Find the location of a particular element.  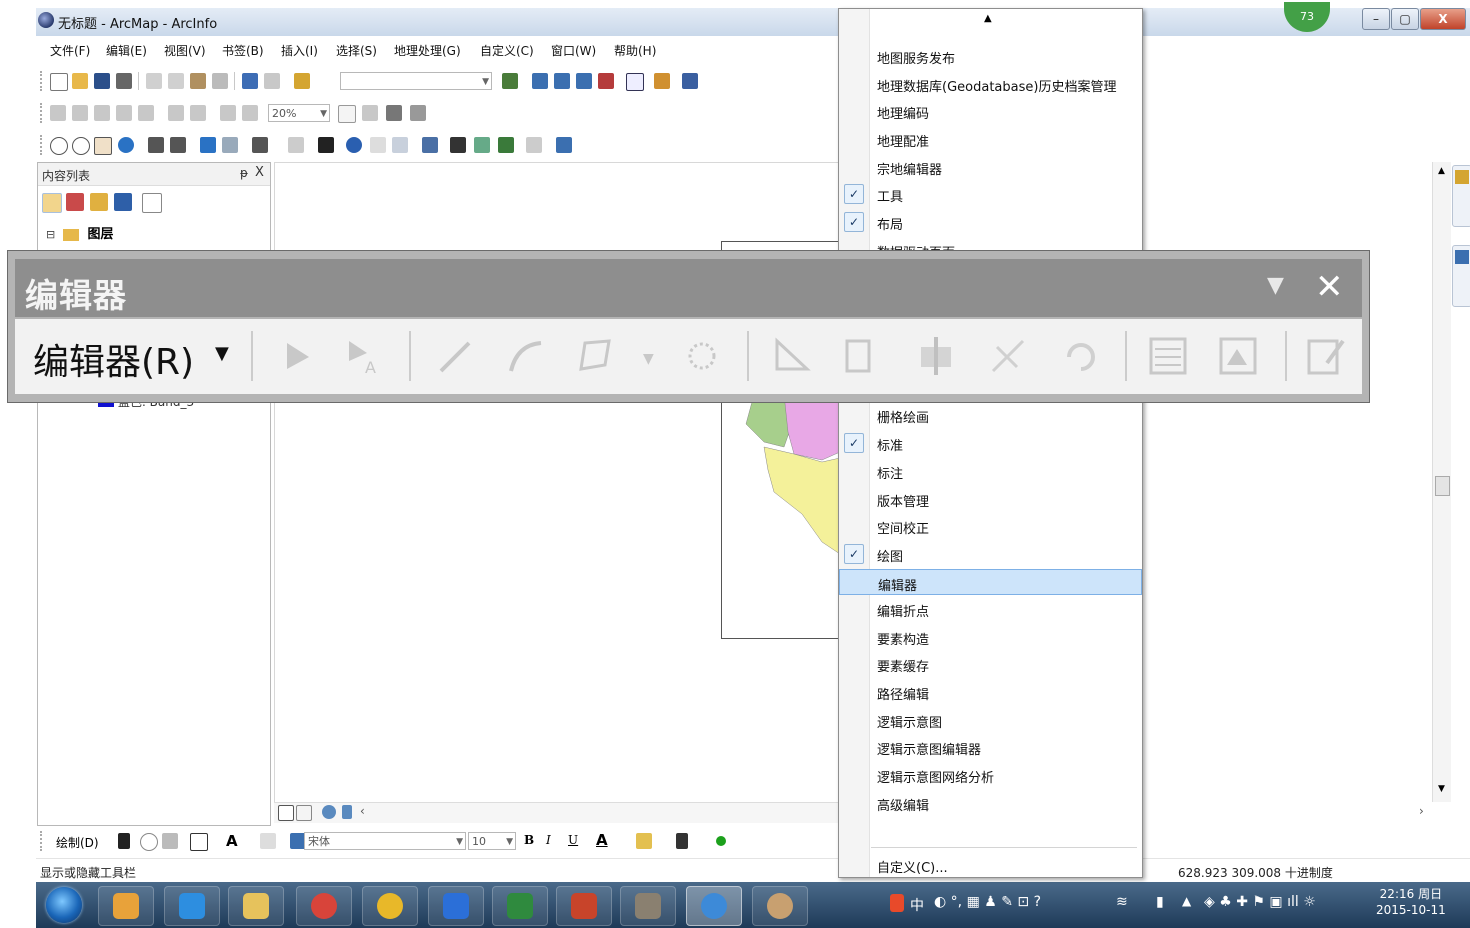

pan-hand-icon is located at coordinates (103, 146).